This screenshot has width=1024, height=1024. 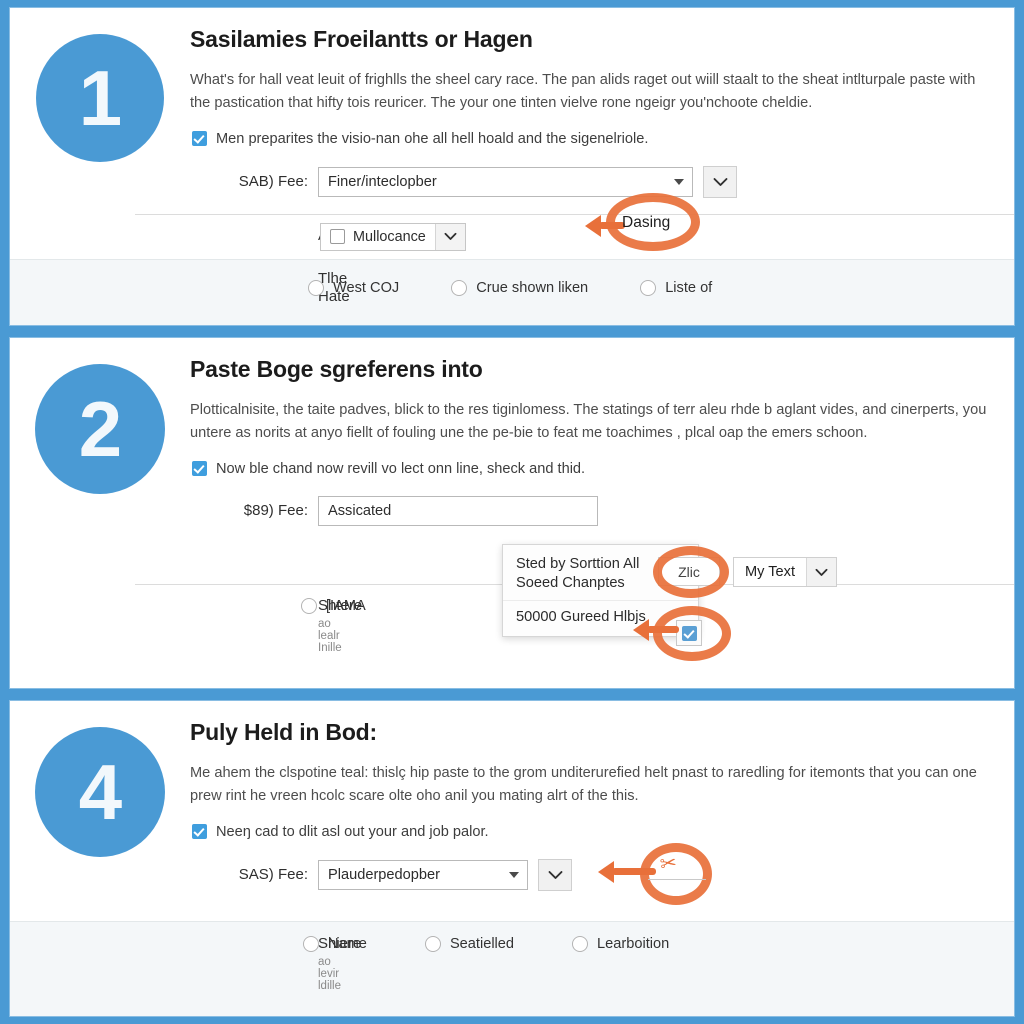 I want to click on panel-3-radio-label-0: Name, so click(x=347, y=944).